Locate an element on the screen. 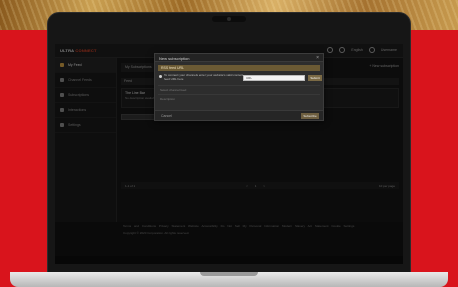 The height and width of the screenshot is (287, 458). channel-feed-select: Select channel feed is located at coordinates (239, 88).